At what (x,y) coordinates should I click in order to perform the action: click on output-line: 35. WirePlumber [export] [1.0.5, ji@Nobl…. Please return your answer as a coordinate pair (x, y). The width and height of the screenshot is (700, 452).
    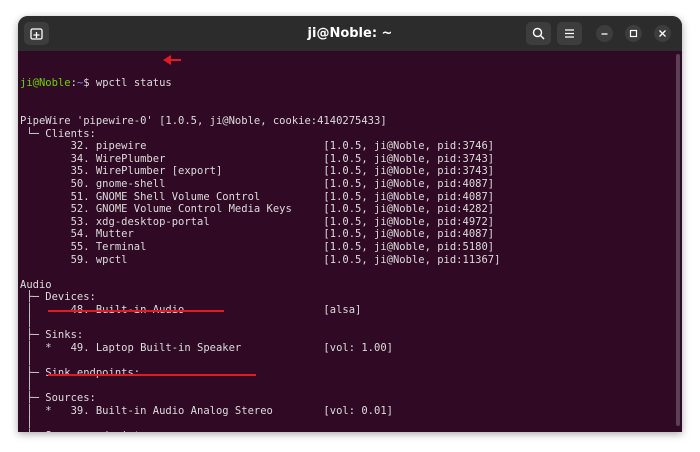
    Looking at the image, I should click on (257, 171).